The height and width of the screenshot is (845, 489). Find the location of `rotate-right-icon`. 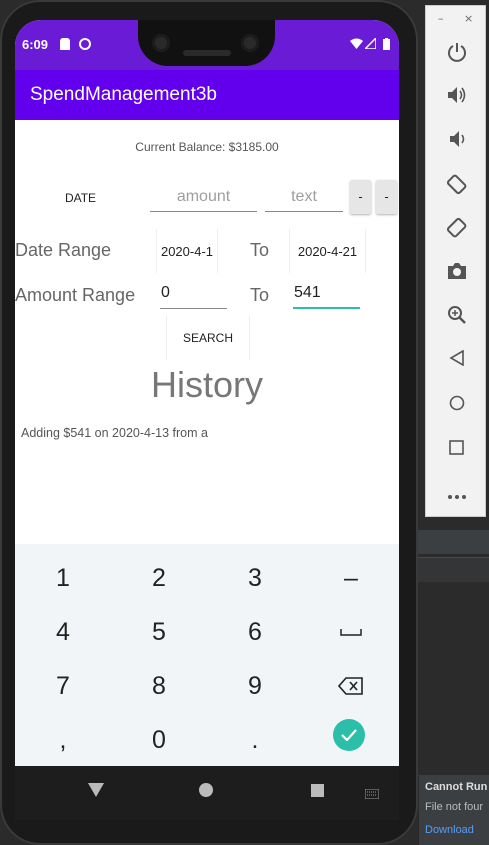

rotate-right-icon is located at coordinates (456, 230).